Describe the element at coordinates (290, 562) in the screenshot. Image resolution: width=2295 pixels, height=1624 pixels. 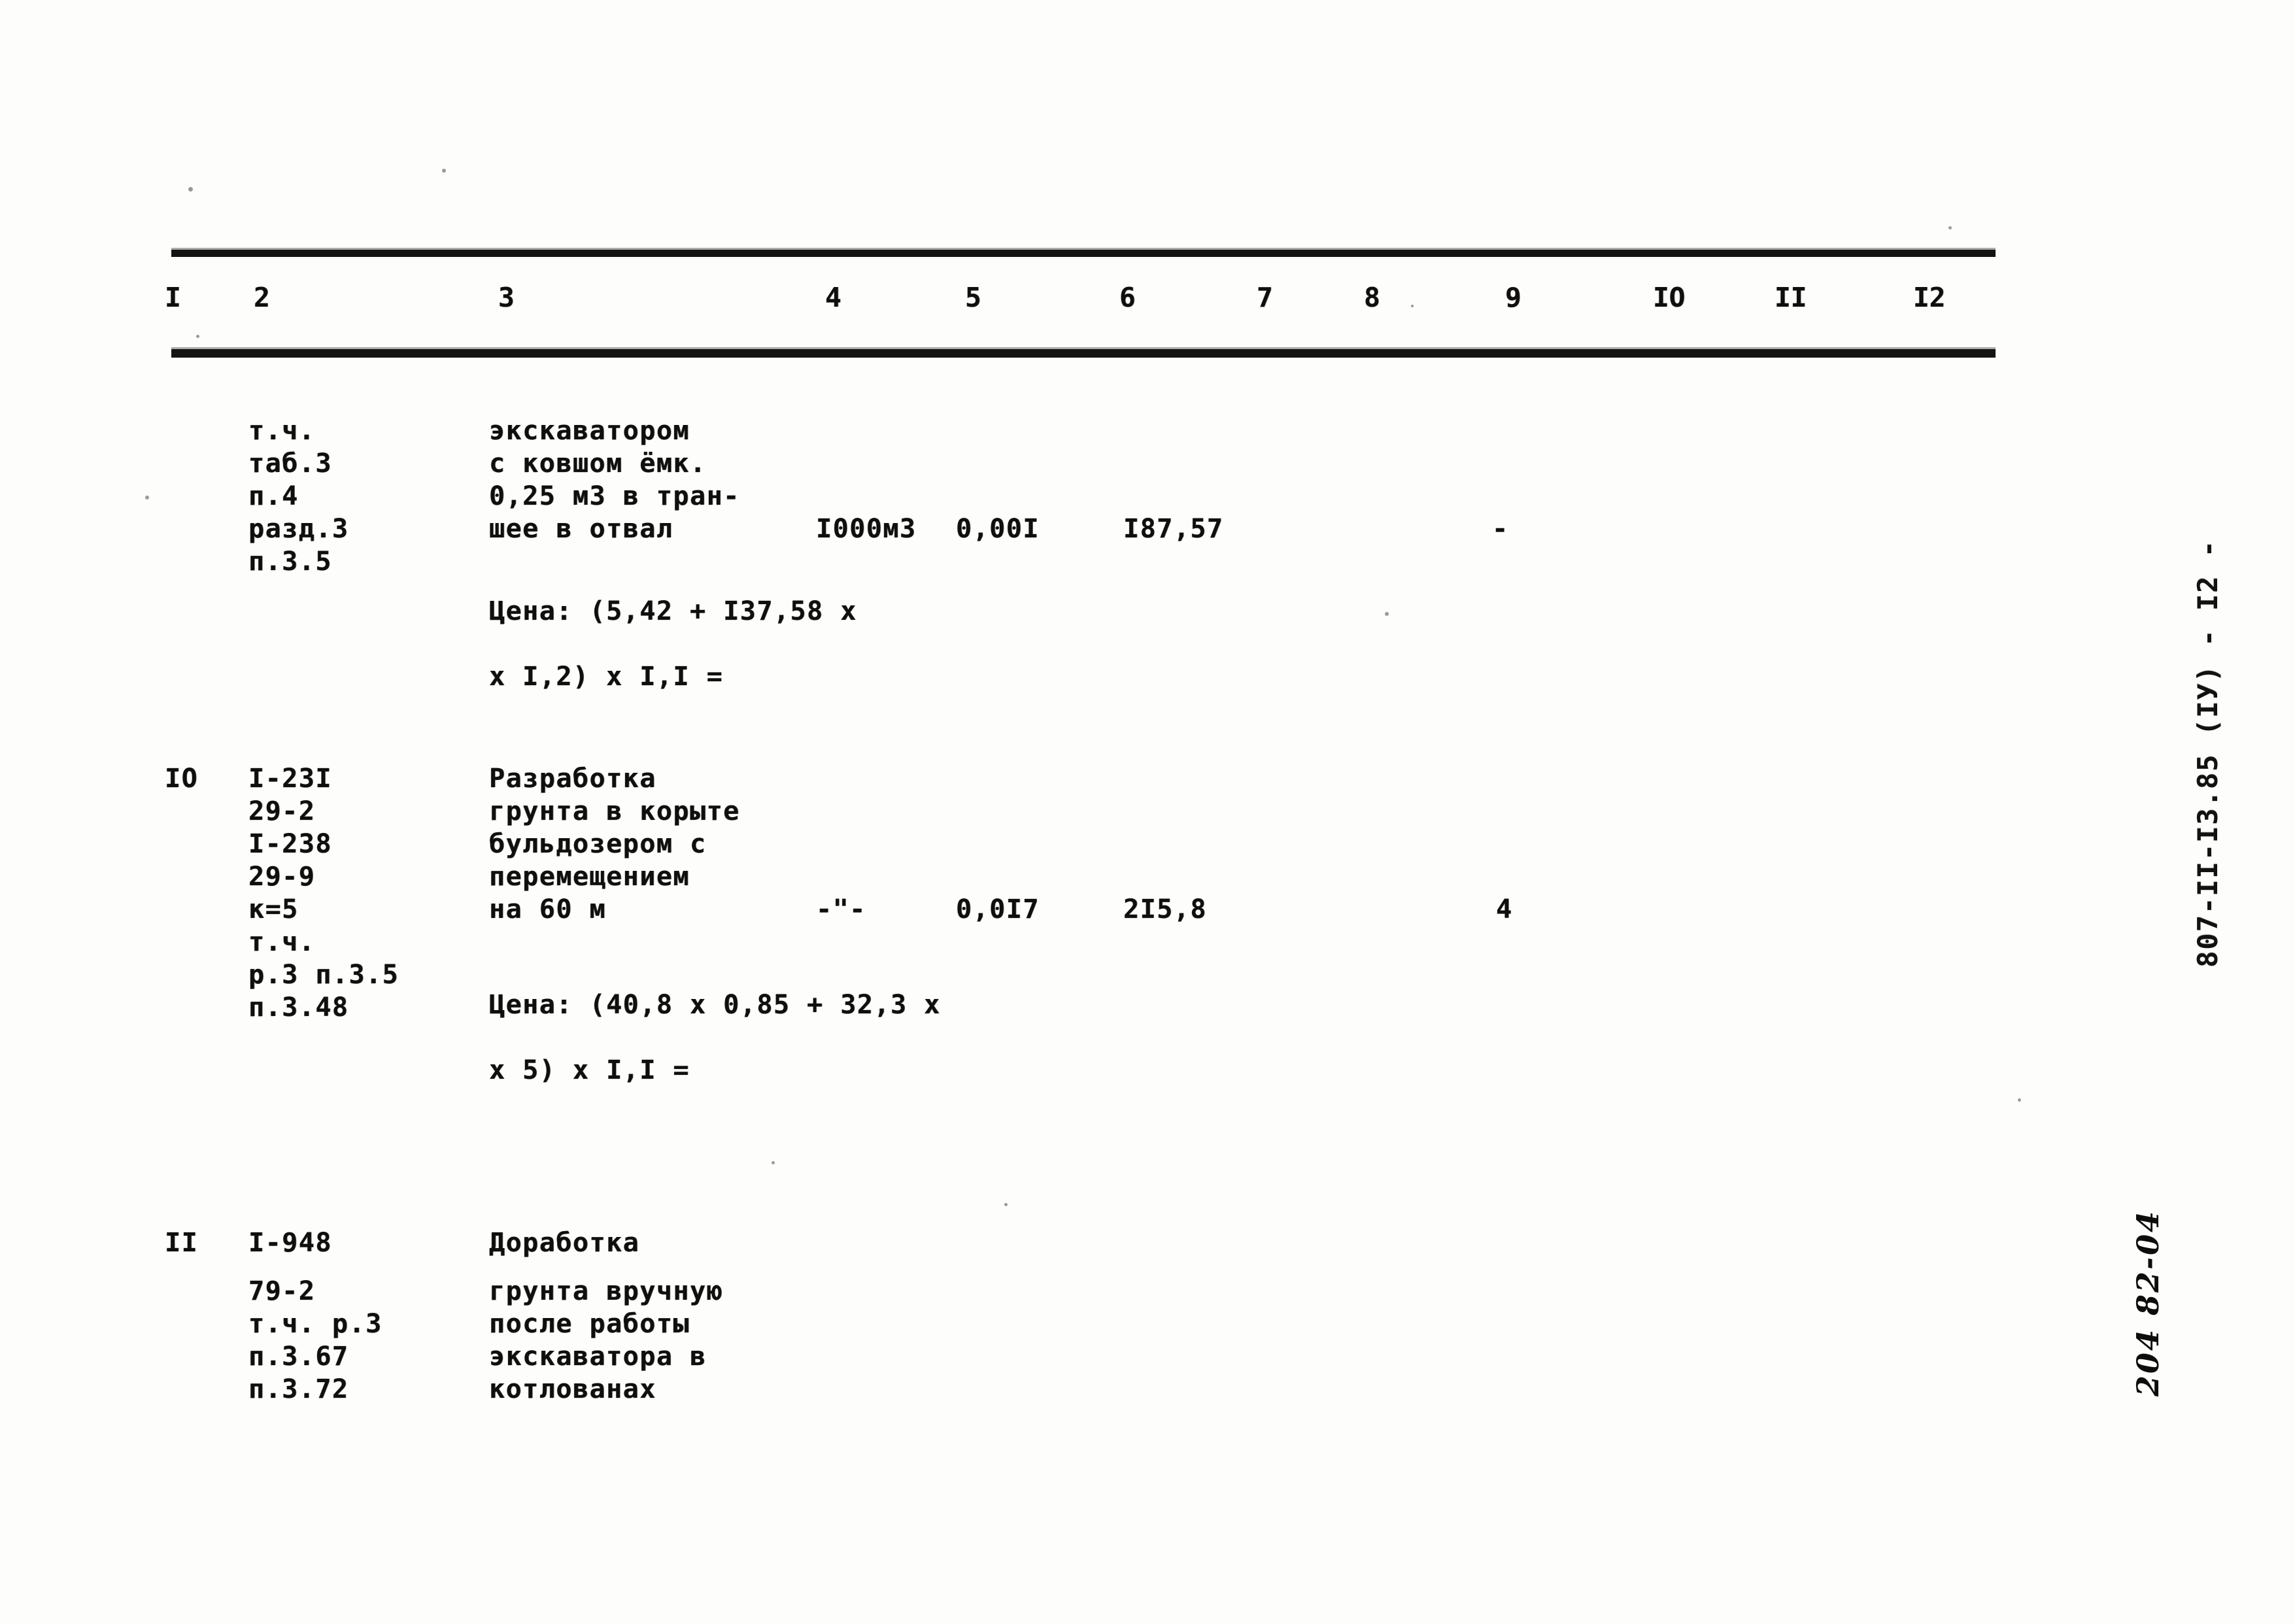
I see `row-1-col2-line-5: п.3.5` at that location.